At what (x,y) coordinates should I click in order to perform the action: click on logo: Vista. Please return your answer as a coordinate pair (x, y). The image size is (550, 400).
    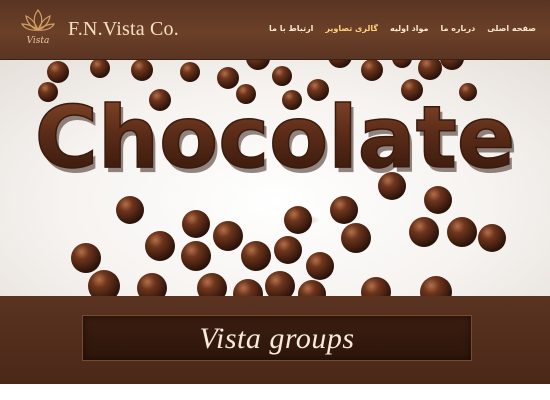
    Looking at the image, I should click on (38, 31).